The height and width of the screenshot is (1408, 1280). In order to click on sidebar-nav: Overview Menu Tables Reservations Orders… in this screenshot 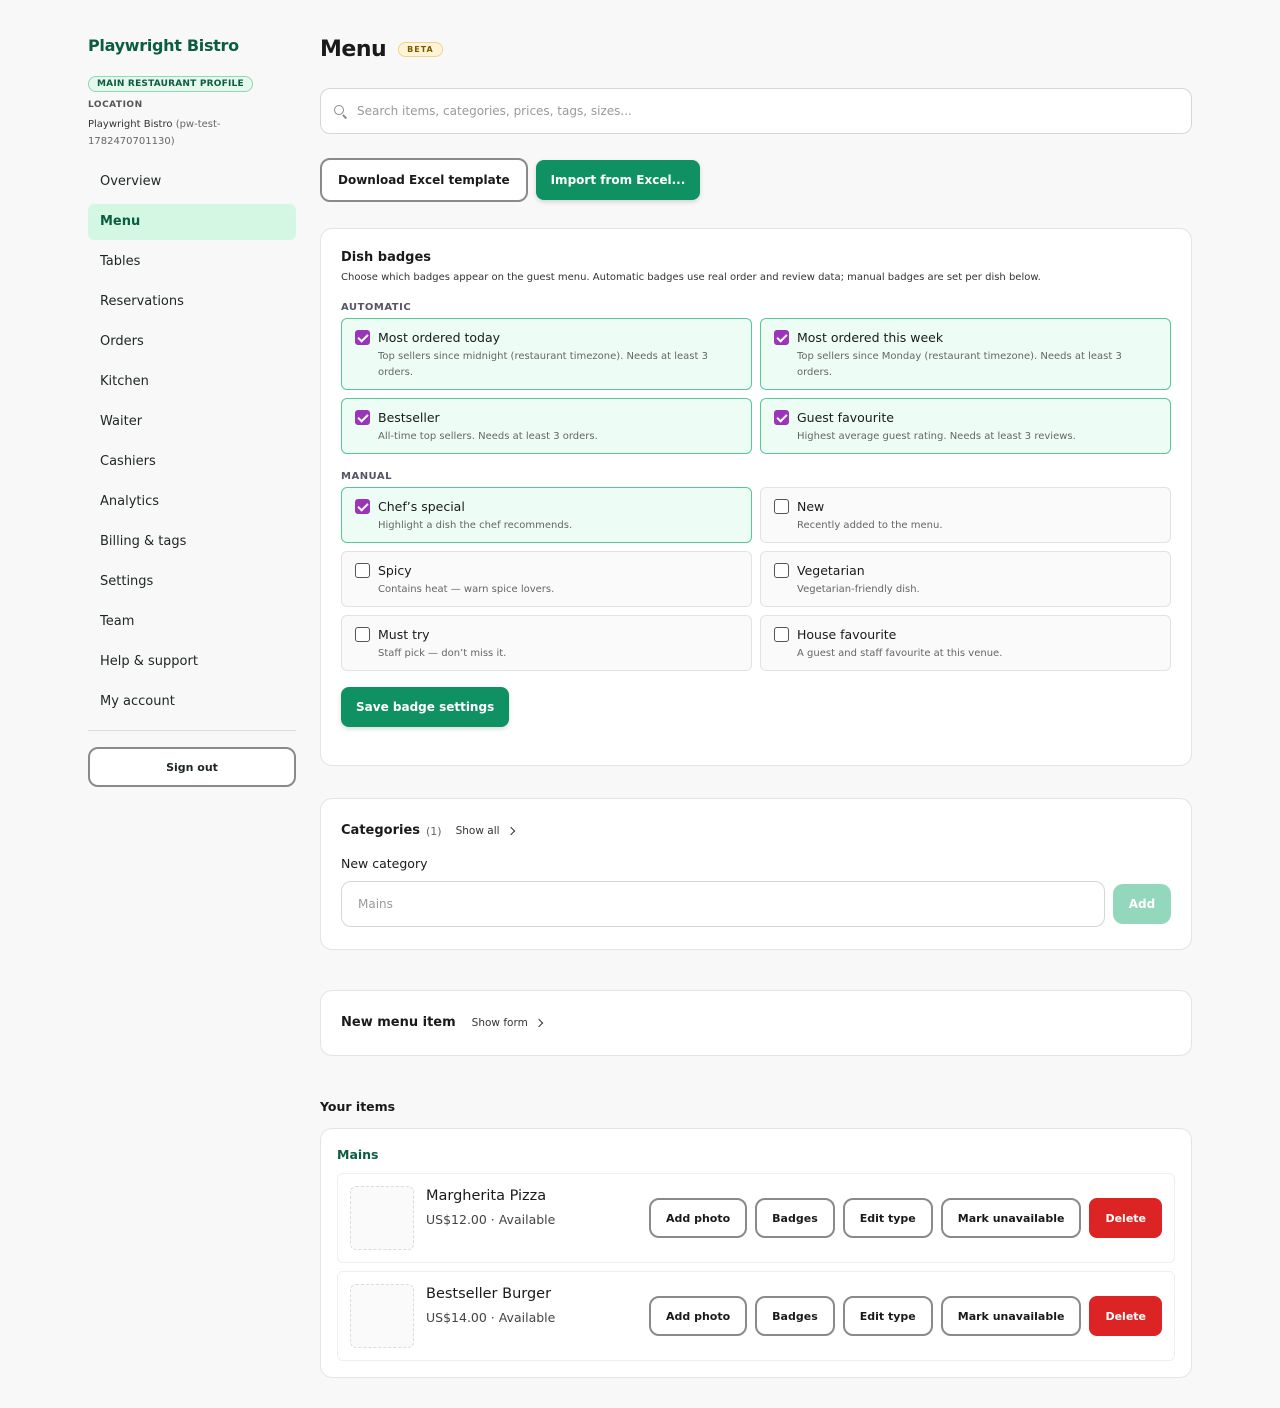, I will do `click(192, 442)`.